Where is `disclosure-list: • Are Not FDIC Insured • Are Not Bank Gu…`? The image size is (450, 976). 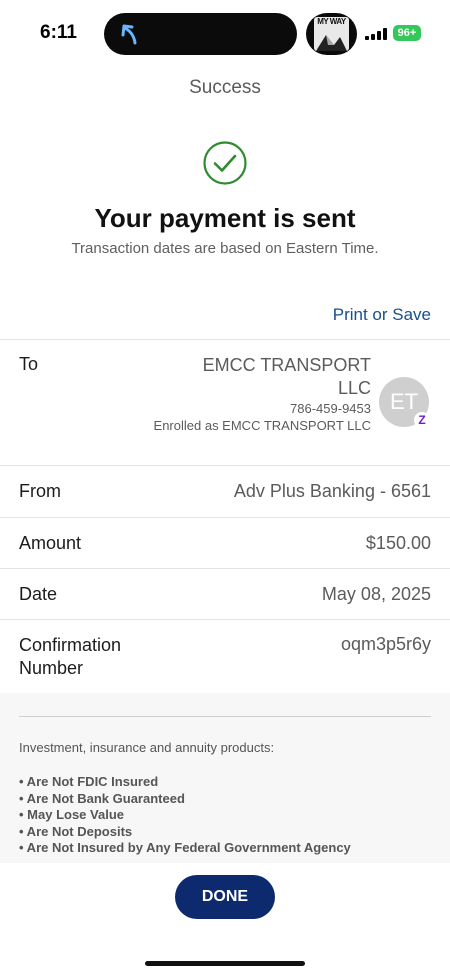
disclosure-list: • Are Not FDIC Insured • Are Not Bank Gu… is located at coordinates (185, 815).